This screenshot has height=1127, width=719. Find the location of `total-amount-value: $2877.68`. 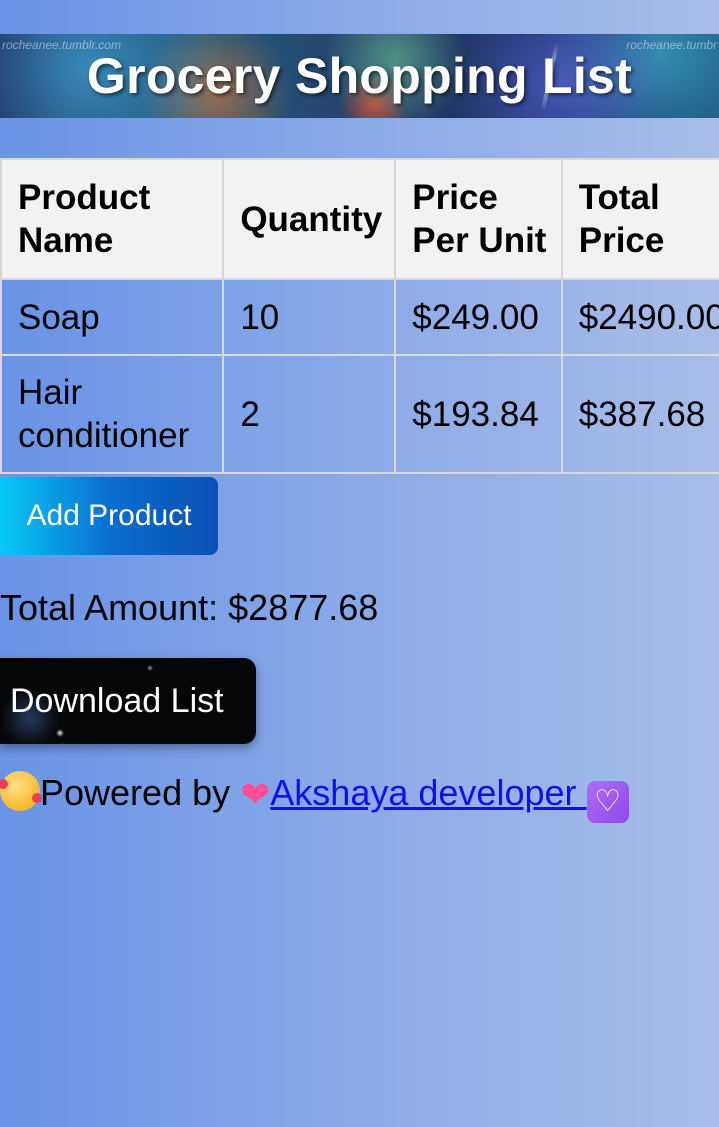

total-amount-value: $2877.68 is located at coordinates (303, 607).